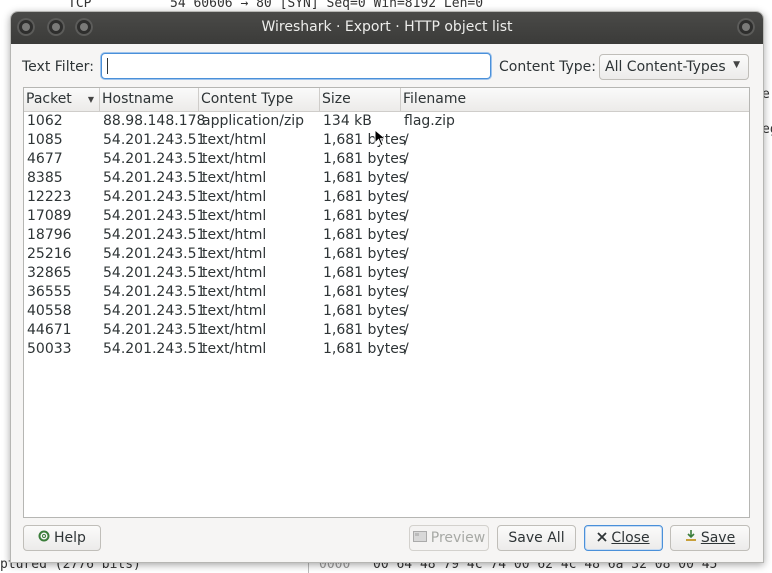 The width and height of the screenshot is (772, 573). I want to click on text-filter-label: Text Filter:, so click(58, 67).